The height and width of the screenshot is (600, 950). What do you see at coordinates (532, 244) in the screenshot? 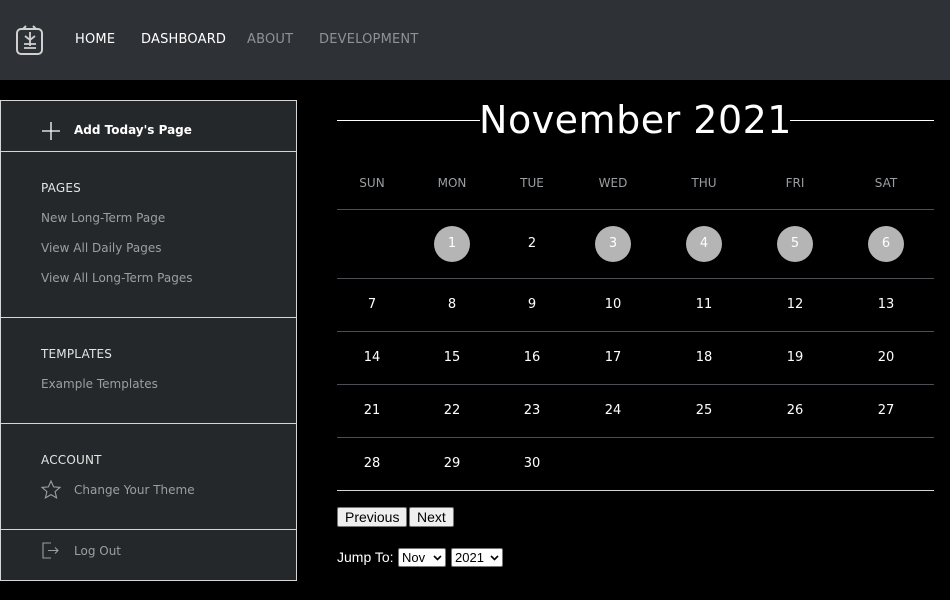
I see `calendar-day-2: 2` at bounding box center [532, 244].